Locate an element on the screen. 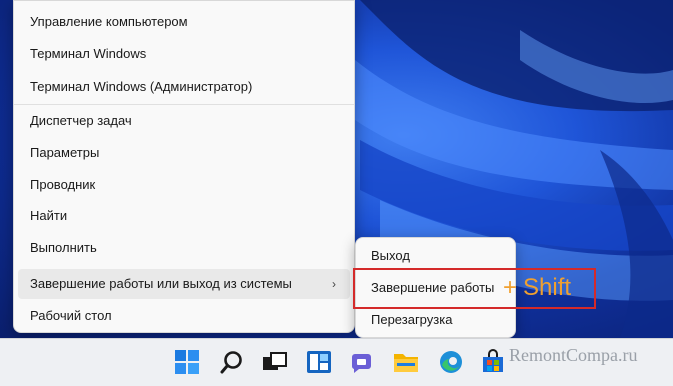 The image size is (673, 386). edge-icon is located at coordinates (451, 362).